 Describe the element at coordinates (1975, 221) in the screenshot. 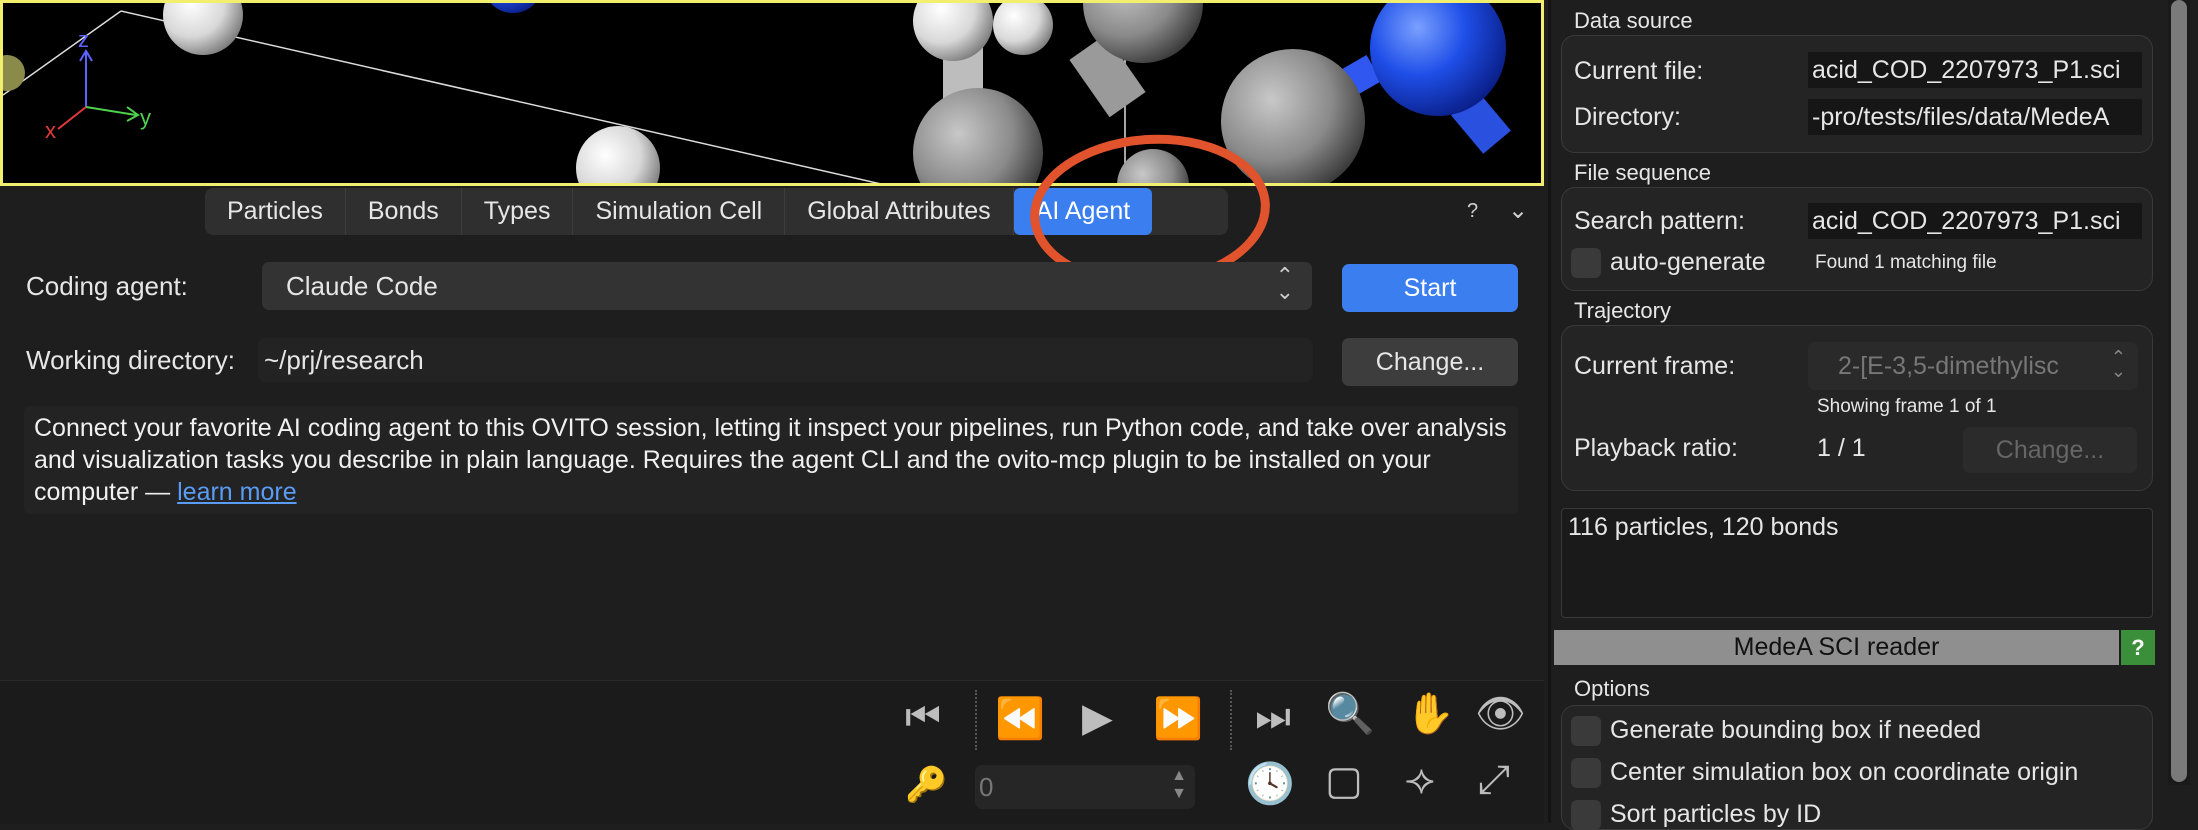

I see `search-pattern-field: acid_COD_2207973_P1.sci` at that location.